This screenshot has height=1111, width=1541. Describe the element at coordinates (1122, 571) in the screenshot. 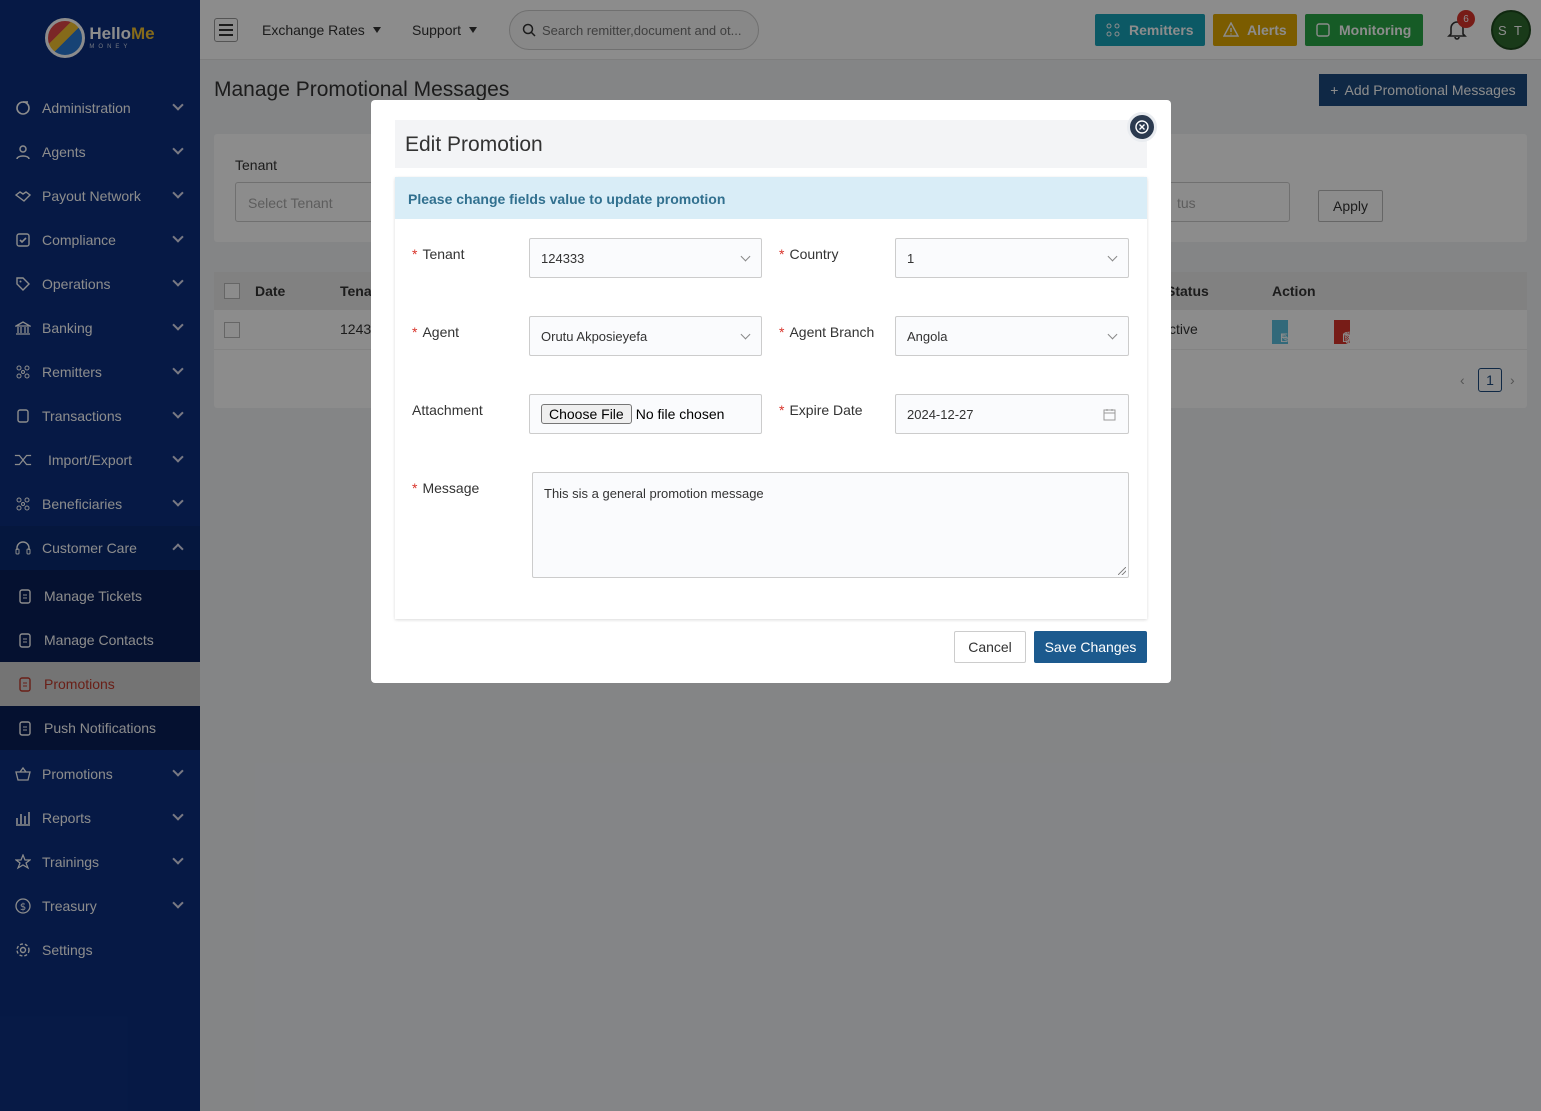

I see `resize-grip-icon` at that location.